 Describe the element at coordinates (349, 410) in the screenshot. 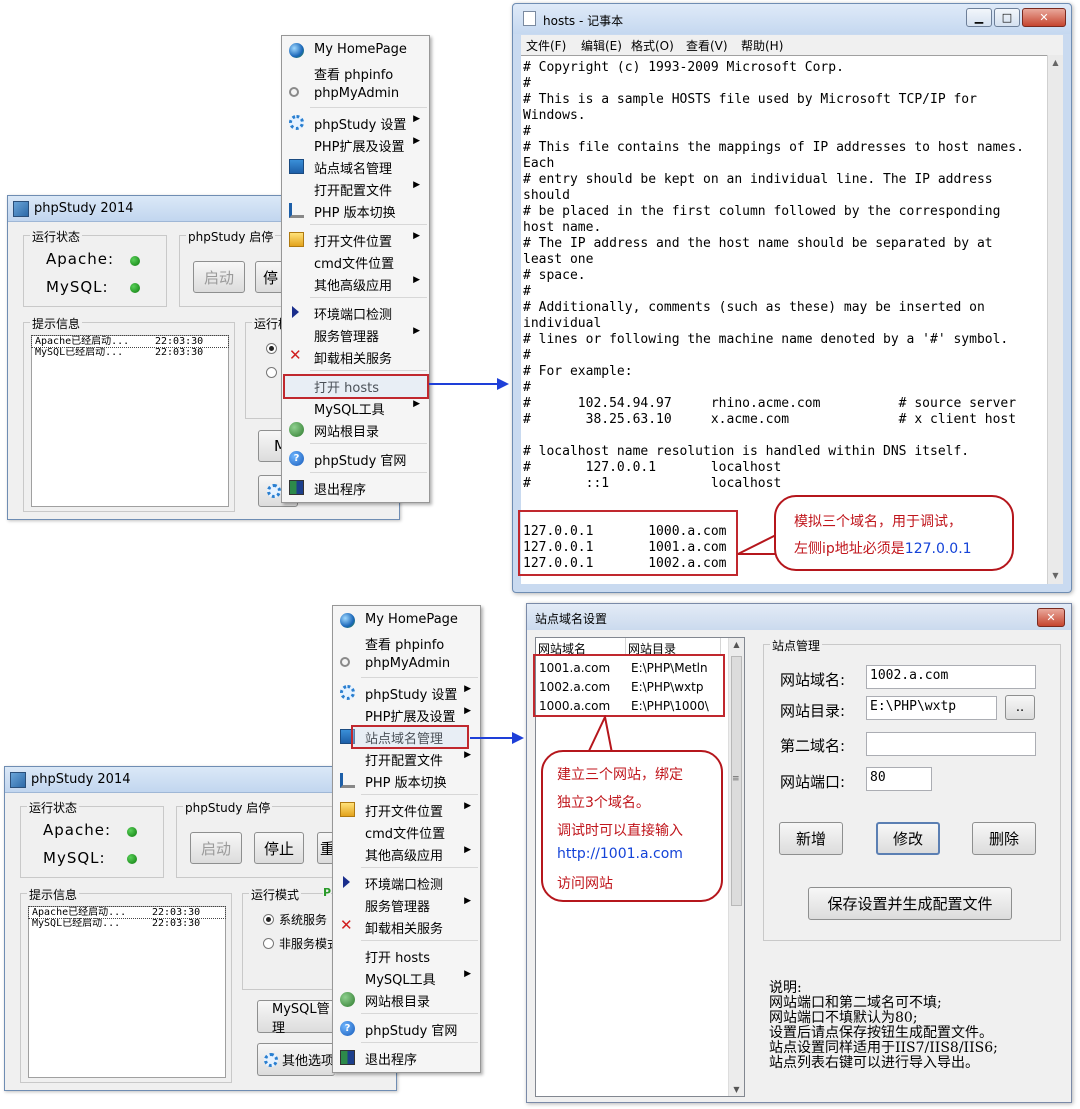

I see `menu-item-label: MySQL工具` at that location.